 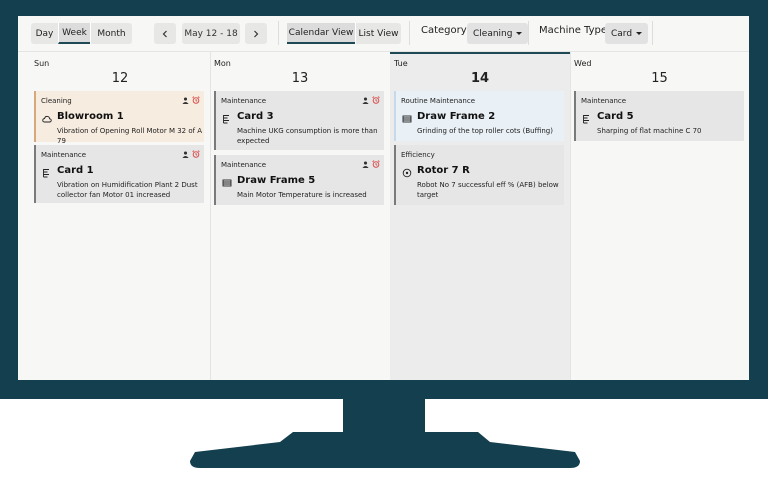 I want to click on day-name: Mon, so click(x=222, y=63).